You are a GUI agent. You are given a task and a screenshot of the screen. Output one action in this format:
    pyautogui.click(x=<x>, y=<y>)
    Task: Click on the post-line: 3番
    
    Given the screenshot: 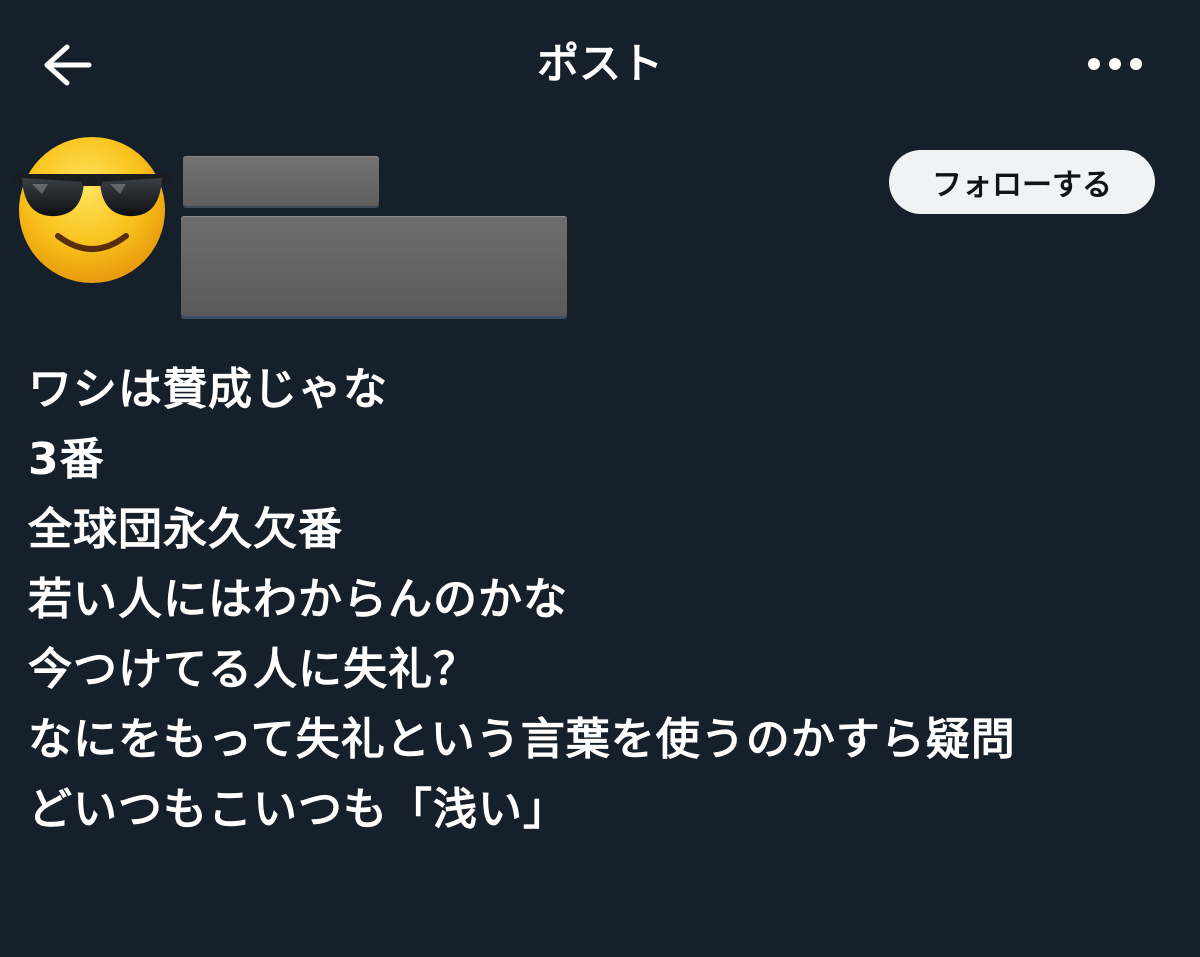 What is the action you would take?
    pyautogui.click(x=66, y=459)
    